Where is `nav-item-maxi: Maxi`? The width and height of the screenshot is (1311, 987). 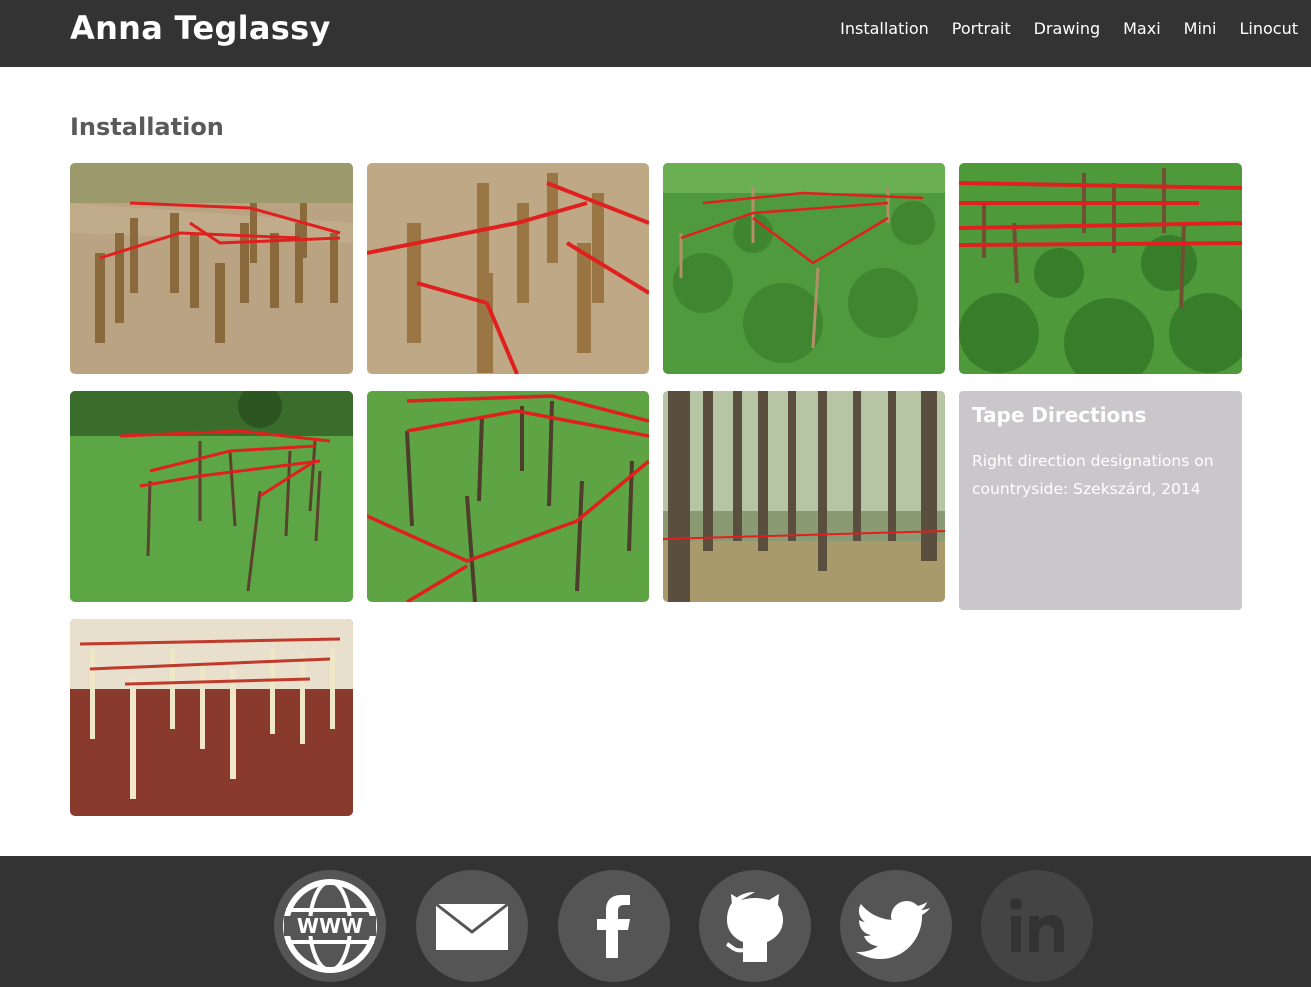
nav-item-maxi: Maxi is located at coordinates (1142, 28).